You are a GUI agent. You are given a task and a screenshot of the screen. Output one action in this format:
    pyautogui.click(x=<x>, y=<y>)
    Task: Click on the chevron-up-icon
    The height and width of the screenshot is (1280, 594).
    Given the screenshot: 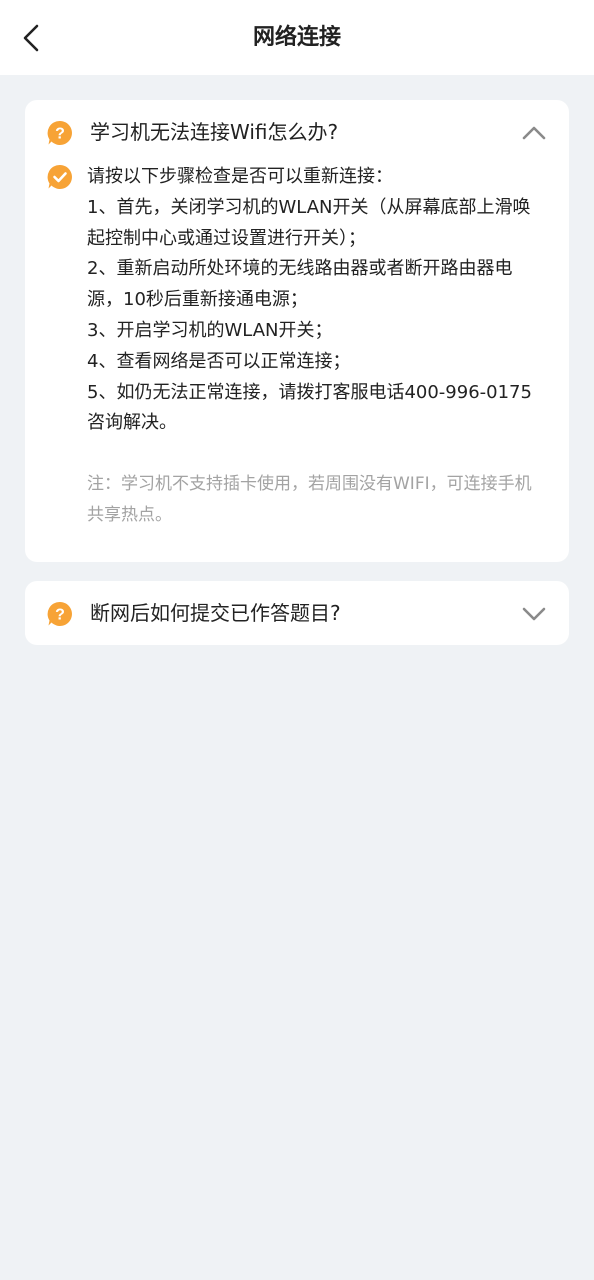 What is the action you would take?
    pyautogui.click(x=534, y=133)
    